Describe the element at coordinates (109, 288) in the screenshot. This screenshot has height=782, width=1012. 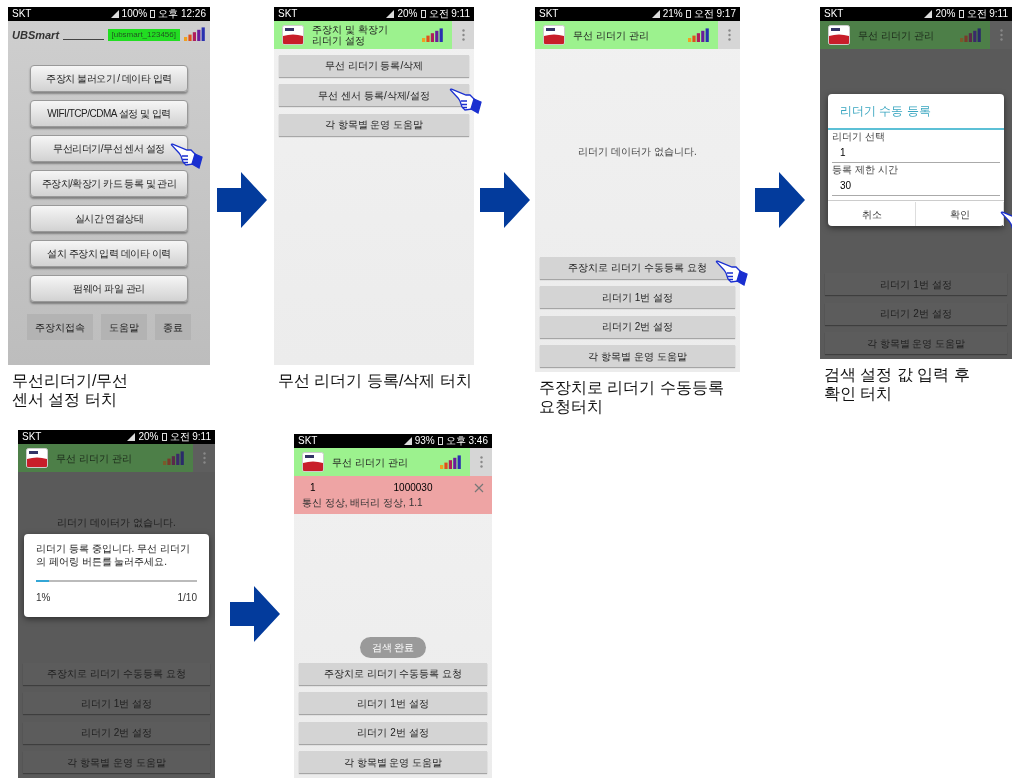
I see `menu-button: 펌웨어 파일 관리` at that location.